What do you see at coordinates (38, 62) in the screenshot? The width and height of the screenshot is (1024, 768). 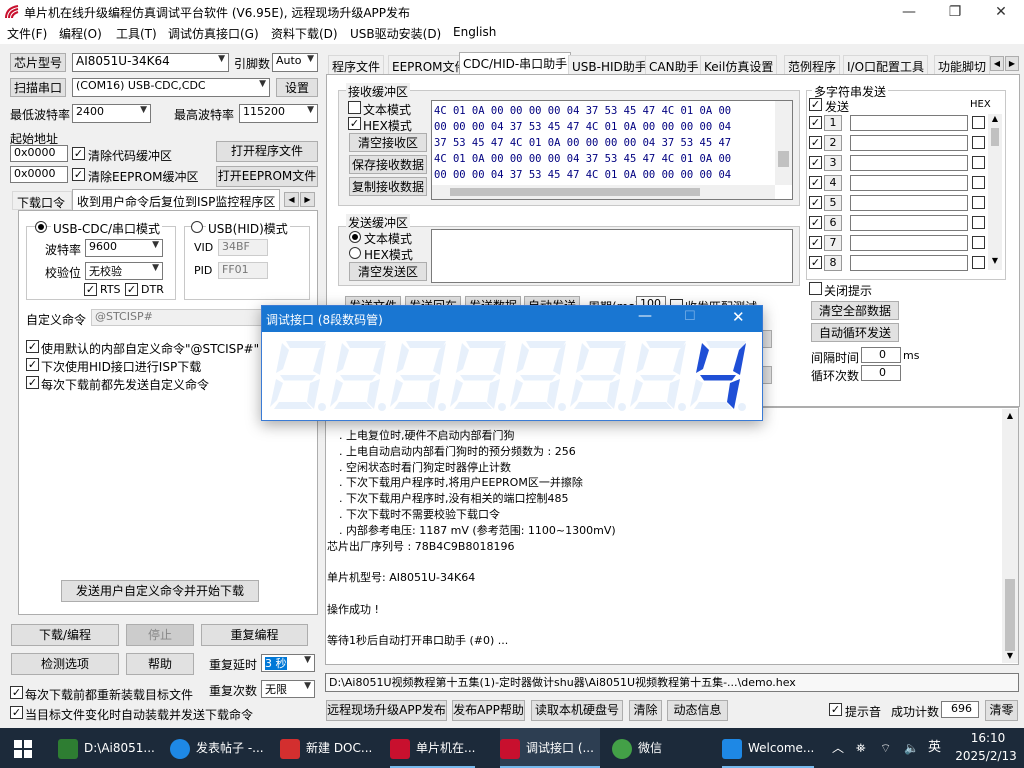 I see `chip-model-button: 芯片型号` at bounding box center [38, 62].